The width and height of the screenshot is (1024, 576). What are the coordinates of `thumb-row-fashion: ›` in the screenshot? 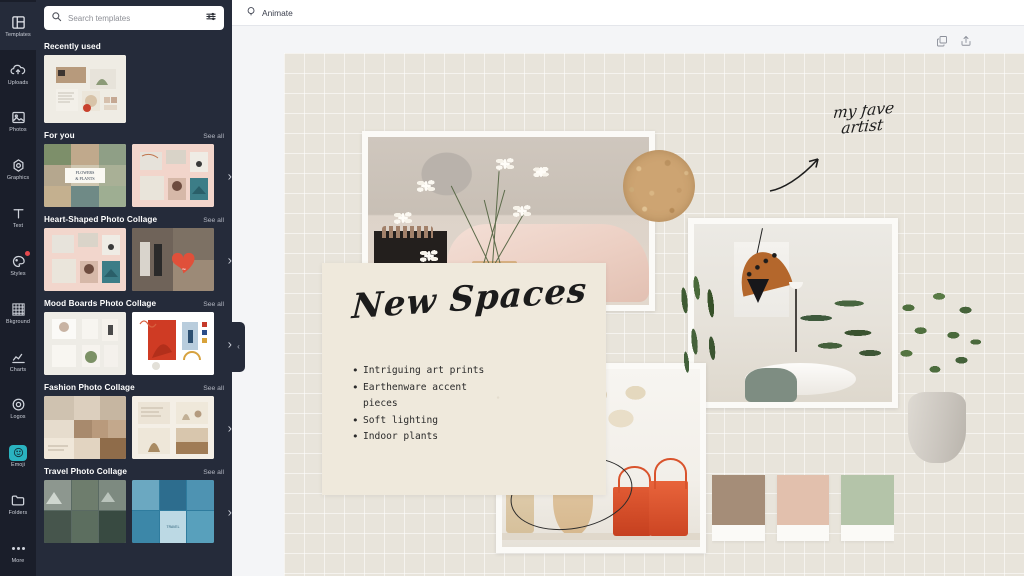 It's located at (138, 427).